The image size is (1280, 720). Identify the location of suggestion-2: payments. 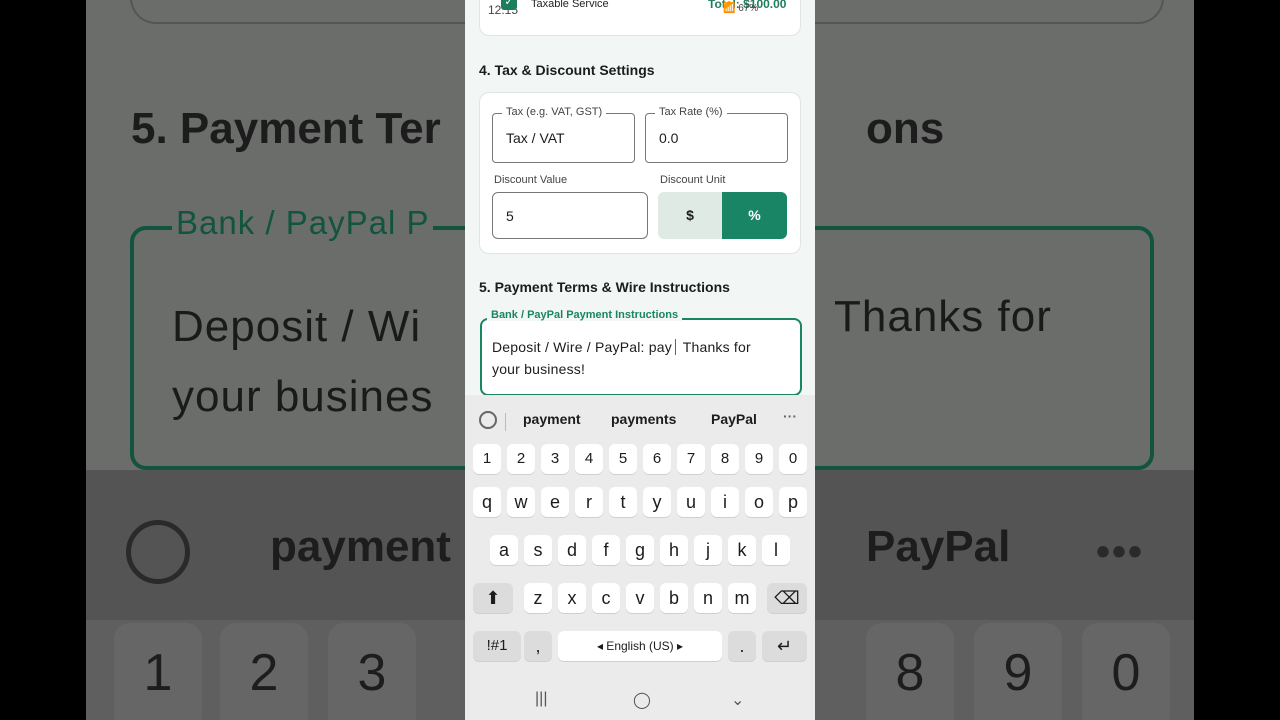
(643, 419).